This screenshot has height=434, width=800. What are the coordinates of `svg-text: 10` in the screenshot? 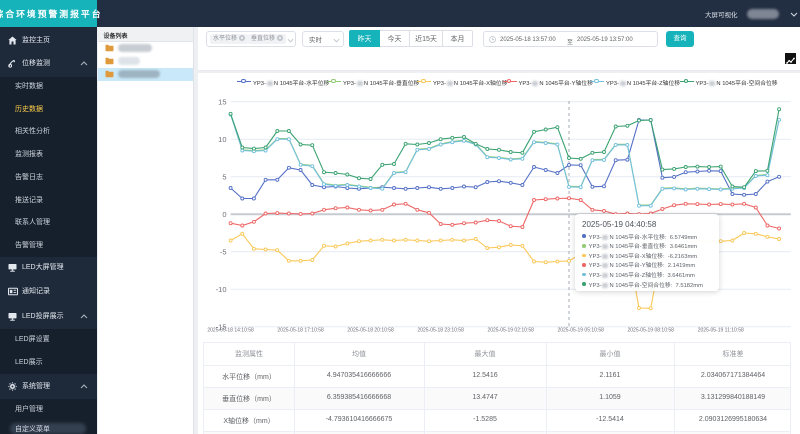 It's located at (222, 139).